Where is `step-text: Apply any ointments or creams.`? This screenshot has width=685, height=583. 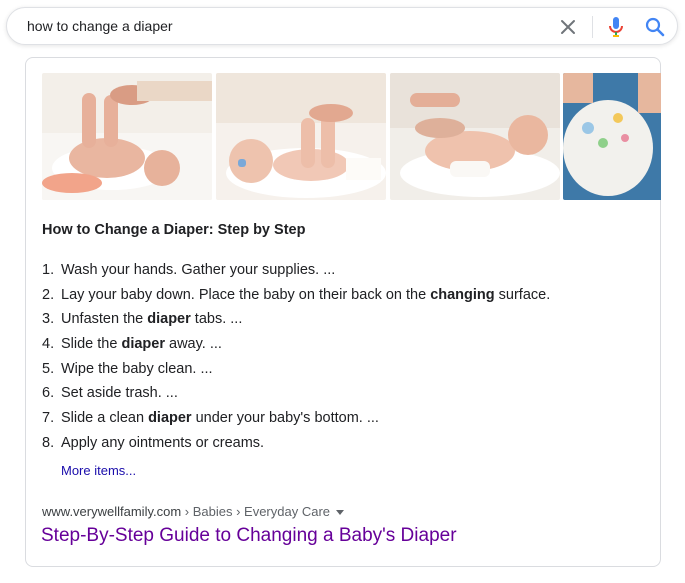
step-text: Apply any ointments or creams. is located at coordinates (163, 442).